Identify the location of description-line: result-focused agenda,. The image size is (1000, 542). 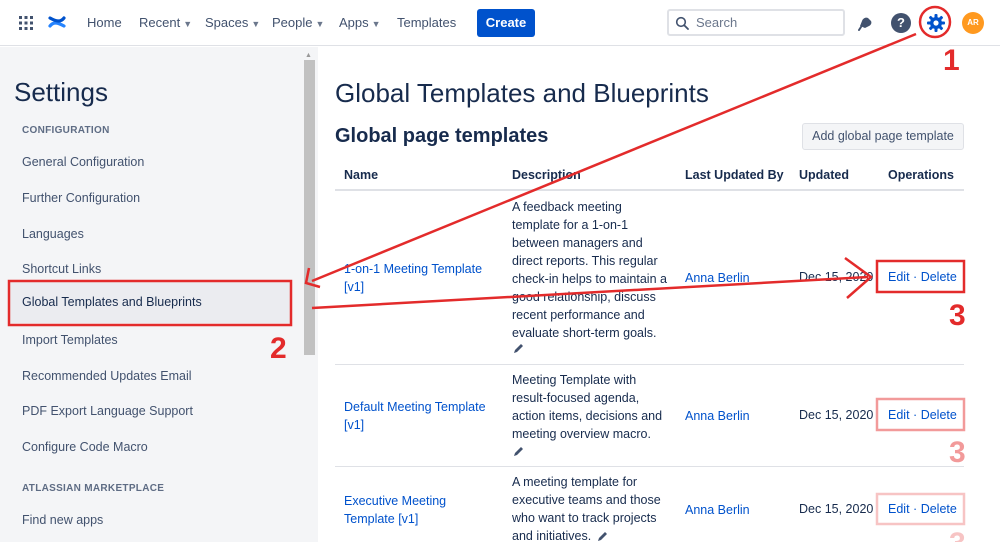
(576, 398).